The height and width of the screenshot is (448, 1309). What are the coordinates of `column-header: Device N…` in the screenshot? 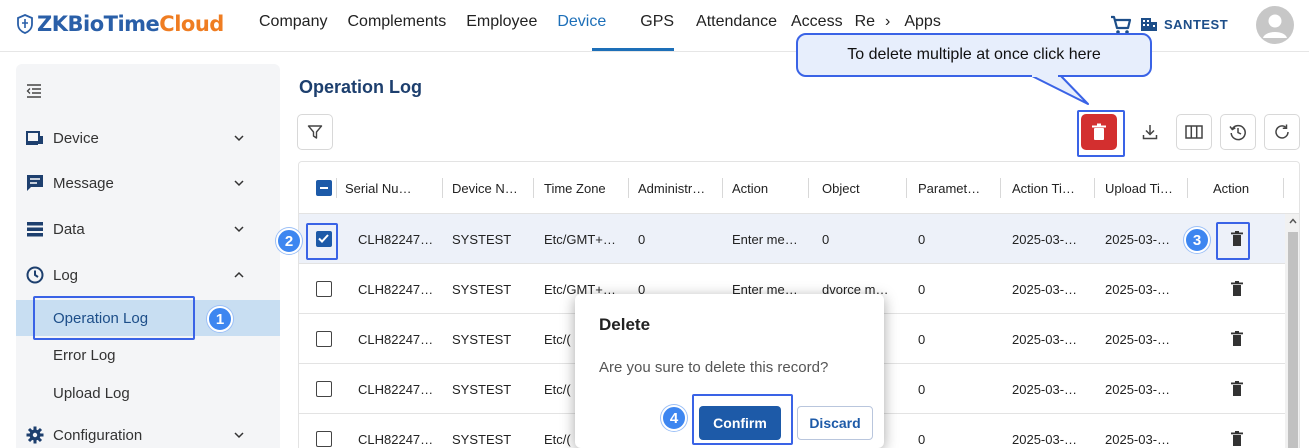 It's located at (485, 188).